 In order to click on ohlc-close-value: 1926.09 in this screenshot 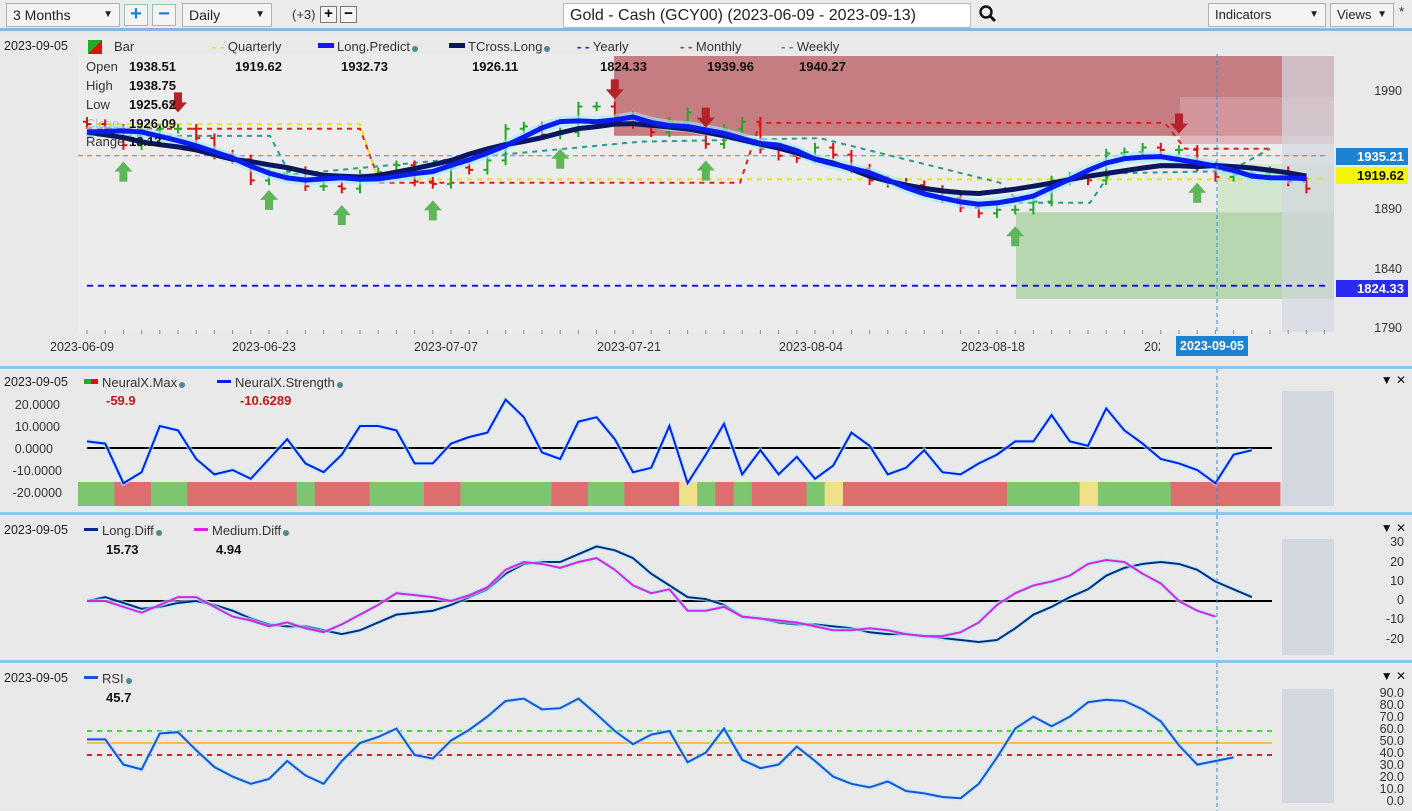, I will do `click(152, 123)`.